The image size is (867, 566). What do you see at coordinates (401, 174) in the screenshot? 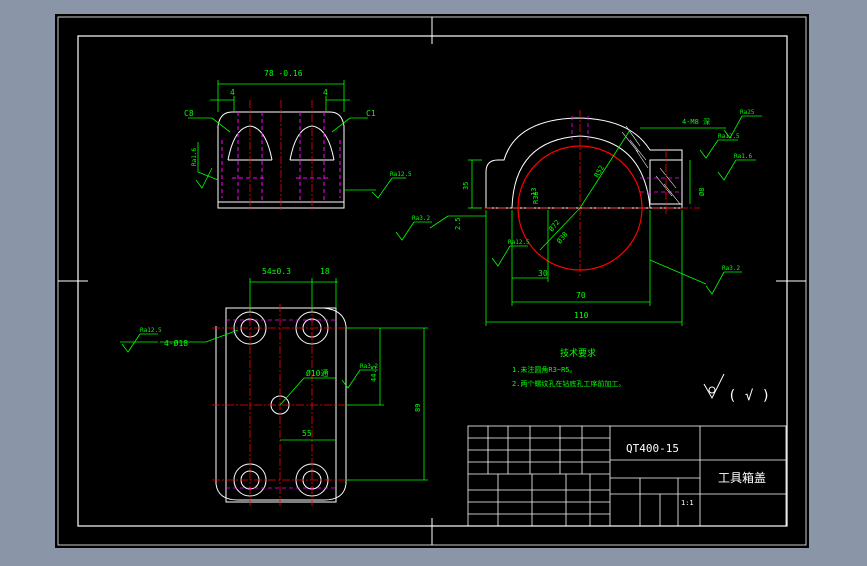
I see `roughness-right-label: Ra12.5` at bounding box center [401, 174].